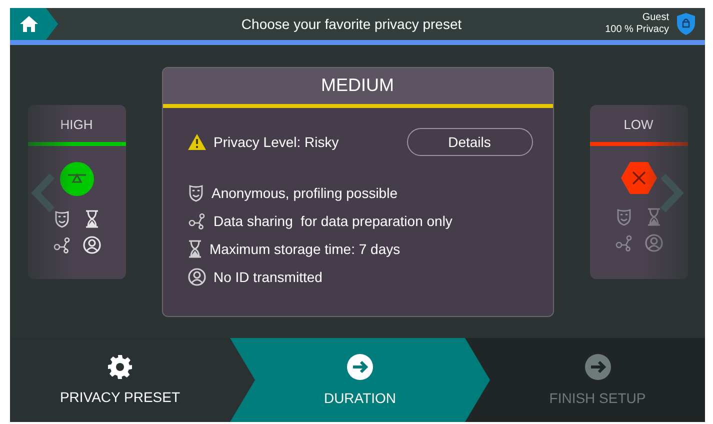 The height and width of the screenshot is (424, 713). What do you see at coordinates (197, 142) in the screenshot?
I see `warning-icon` at bounding box center [197, 142].